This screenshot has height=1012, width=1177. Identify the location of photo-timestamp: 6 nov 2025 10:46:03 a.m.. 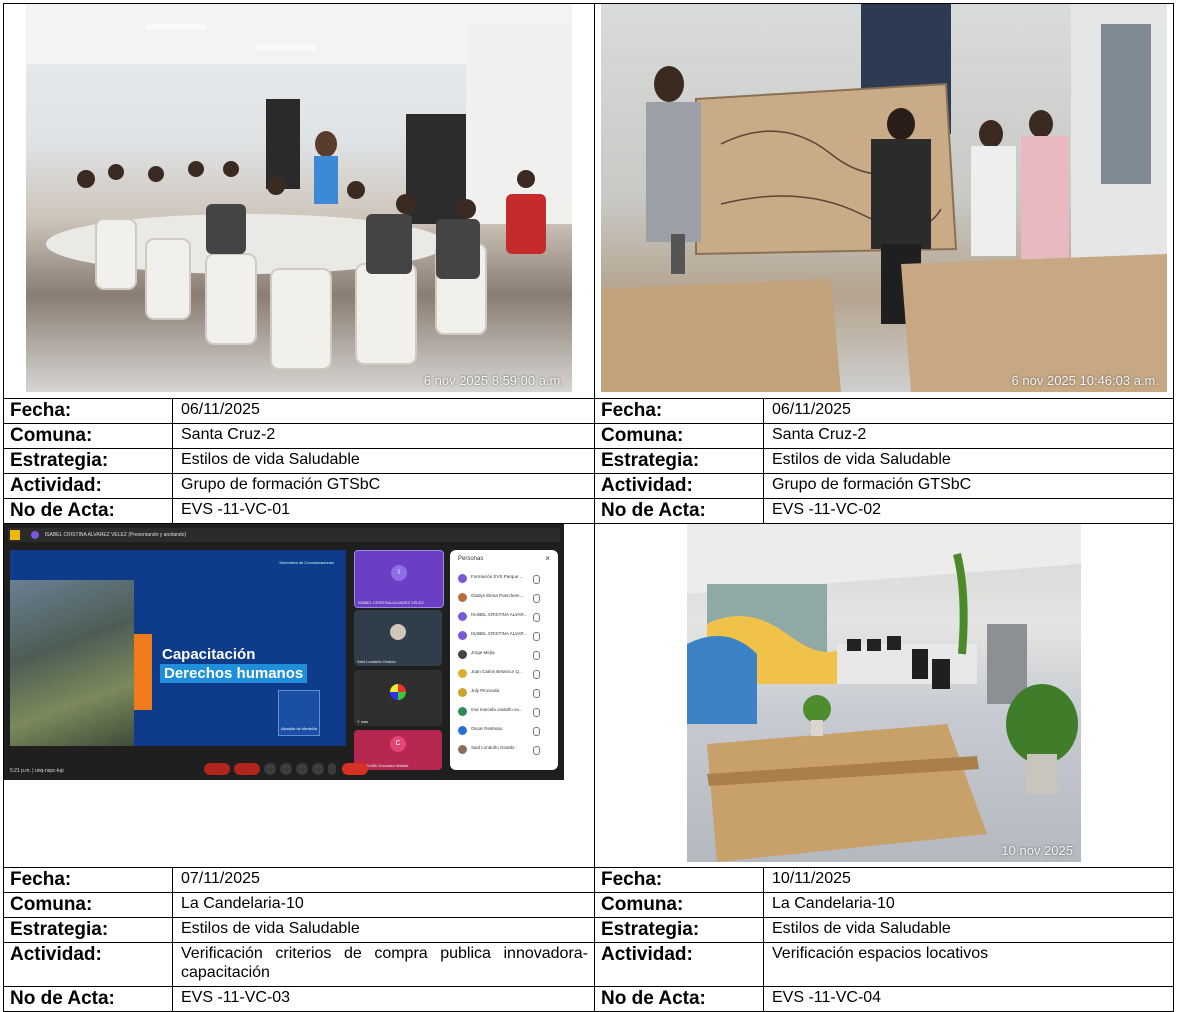
(1085, 380).